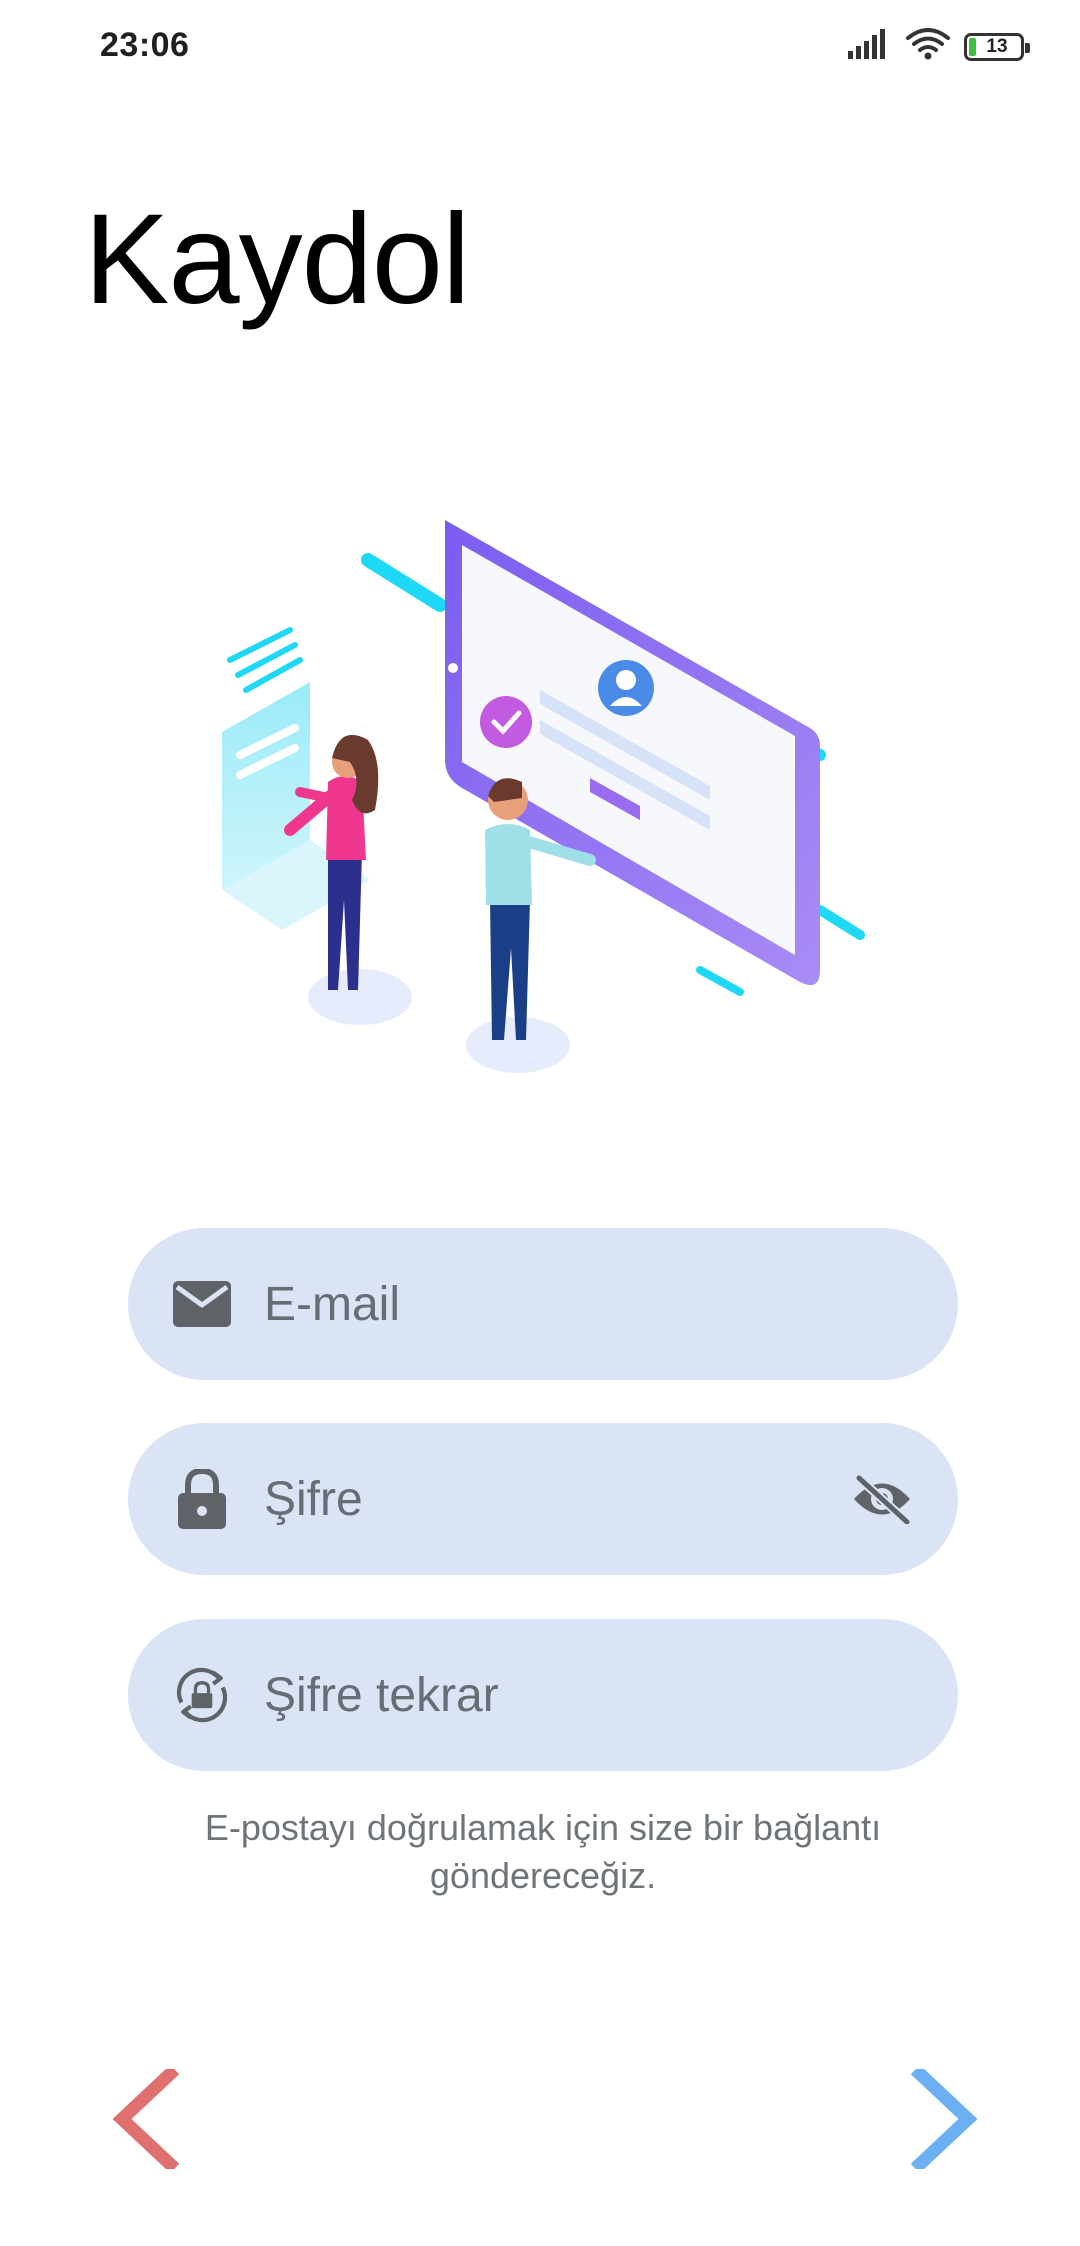 The width and height of the screenshot is (1080, 2246). I want to click on chevron-right-icon, so click(945, 2119).